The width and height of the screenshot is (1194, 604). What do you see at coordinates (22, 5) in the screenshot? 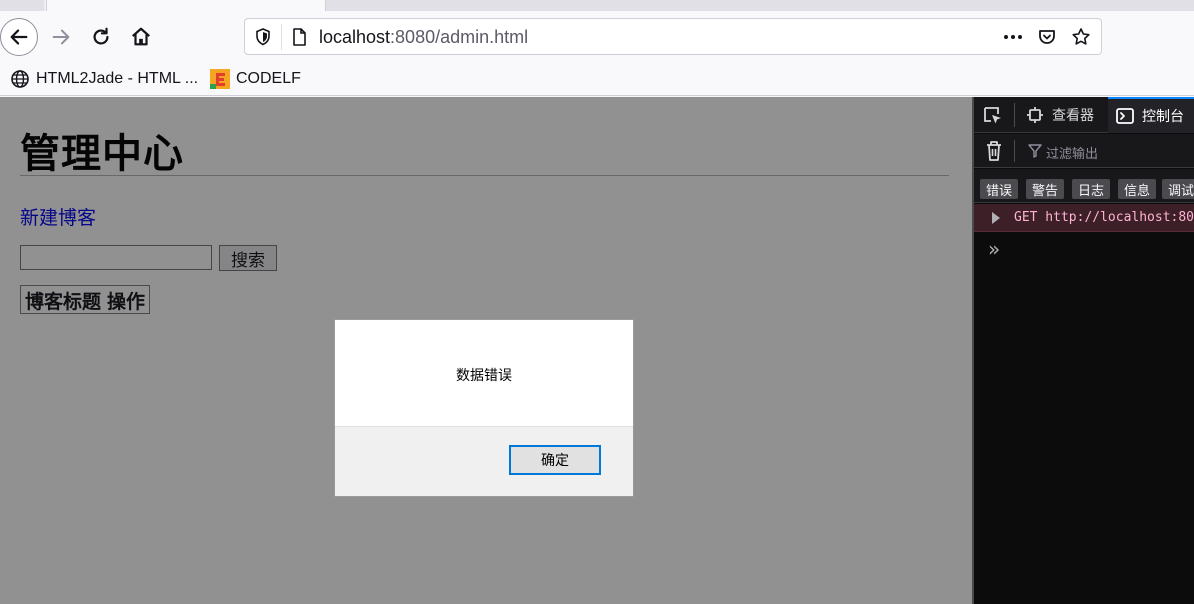
I see `tab-previous` at bounding box center [22, 5].